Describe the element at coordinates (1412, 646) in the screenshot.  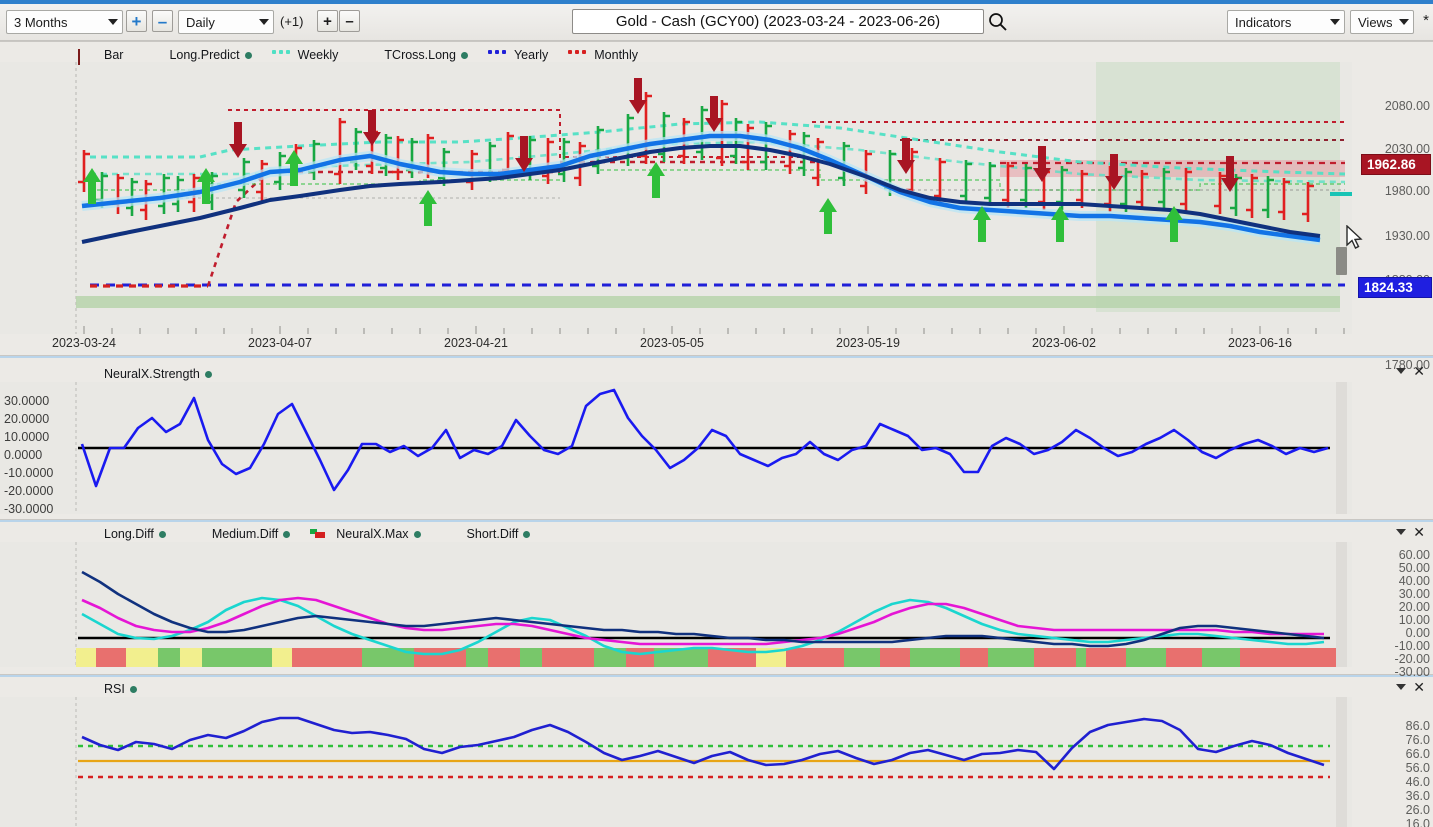
I see `y-tick: -10.00` at that location.